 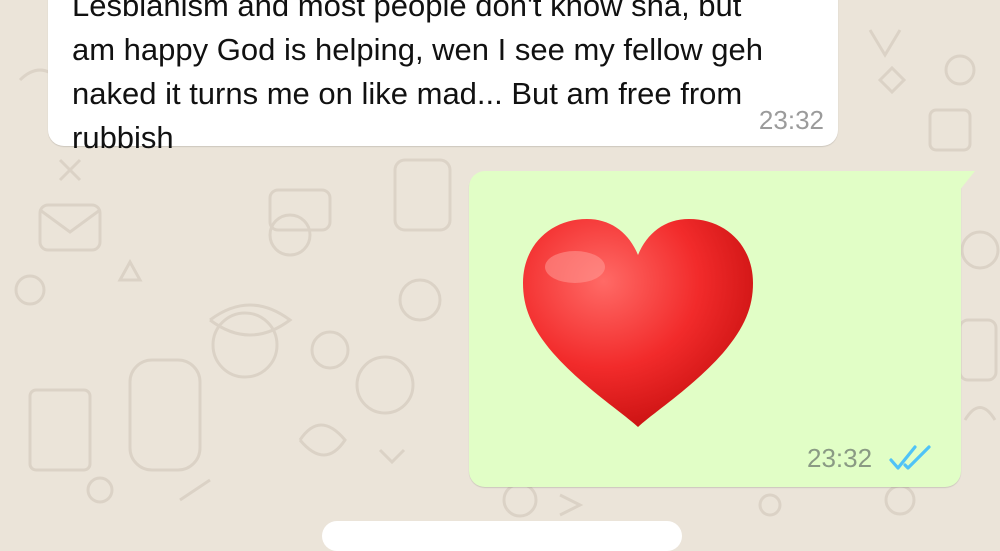 I want to click on bubble-tail-icon, so click(x=967, y=181).